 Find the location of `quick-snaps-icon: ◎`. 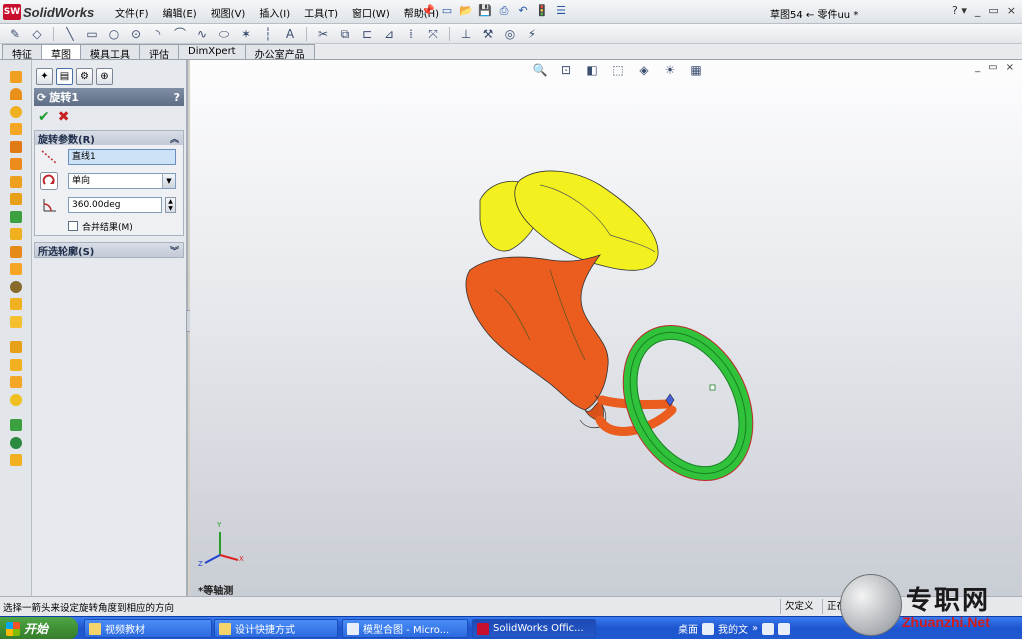

quick-snaps-icon: ◎ is located at coordinates (510, 34).